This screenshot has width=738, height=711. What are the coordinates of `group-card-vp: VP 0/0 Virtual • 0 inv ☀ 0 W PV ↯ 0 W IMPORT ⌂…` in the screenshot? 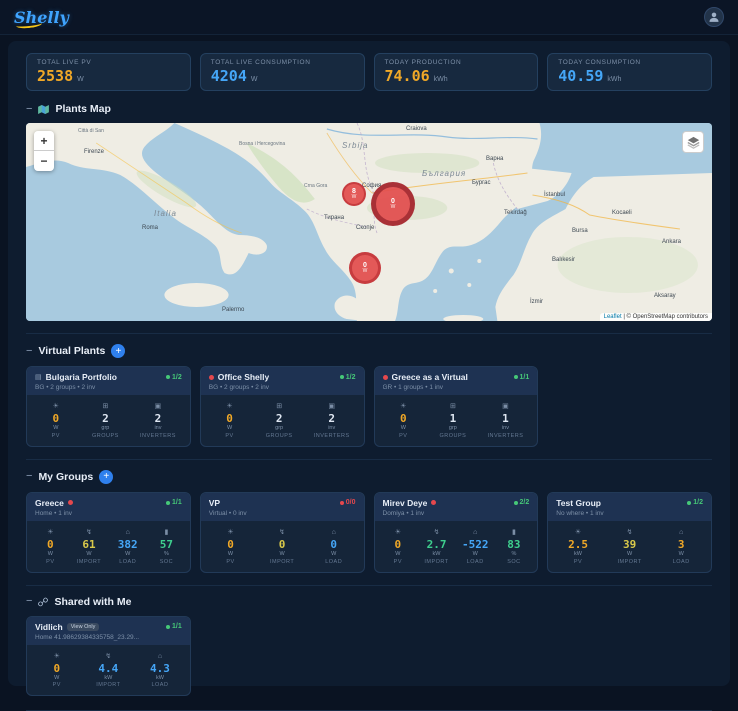 It's located at (282, 532).